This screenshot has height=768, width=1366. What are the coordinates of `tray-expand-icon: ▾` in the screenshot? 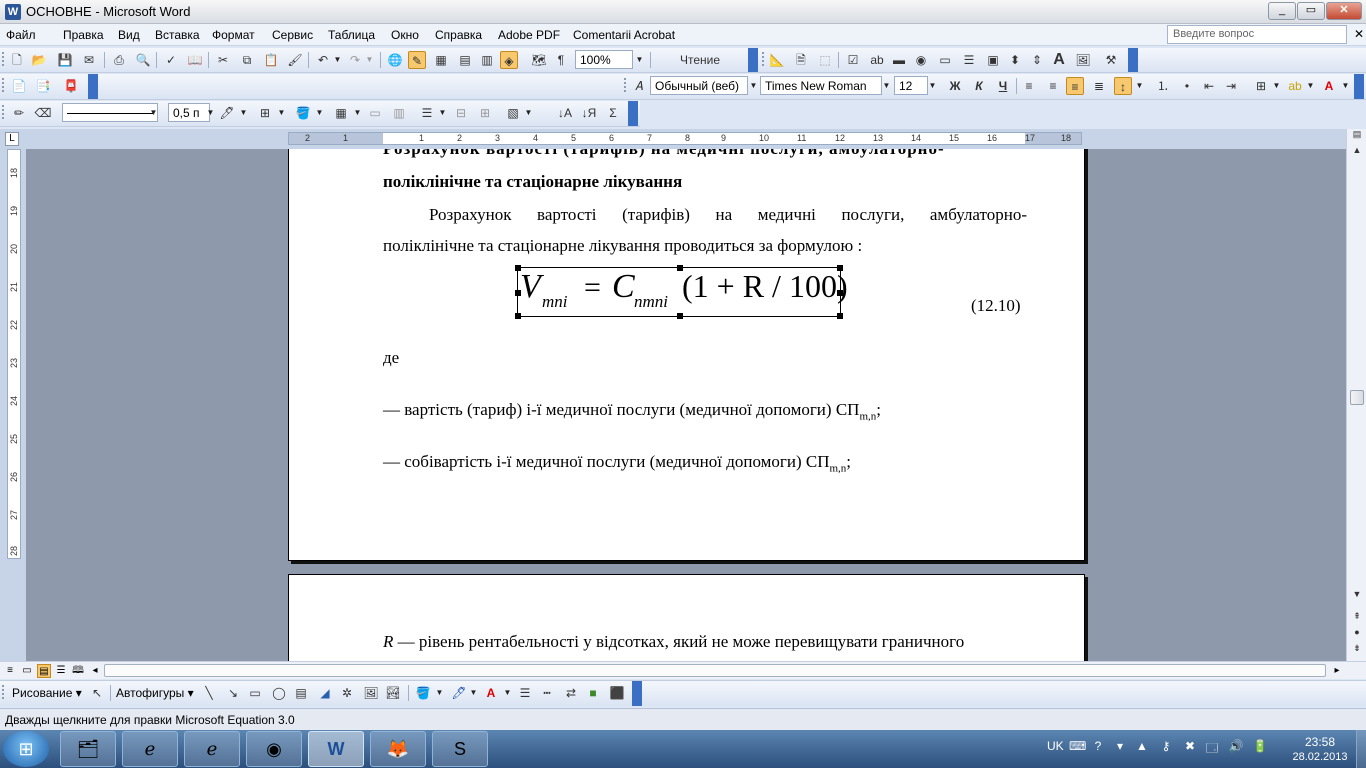 It's located at (1120, 747).